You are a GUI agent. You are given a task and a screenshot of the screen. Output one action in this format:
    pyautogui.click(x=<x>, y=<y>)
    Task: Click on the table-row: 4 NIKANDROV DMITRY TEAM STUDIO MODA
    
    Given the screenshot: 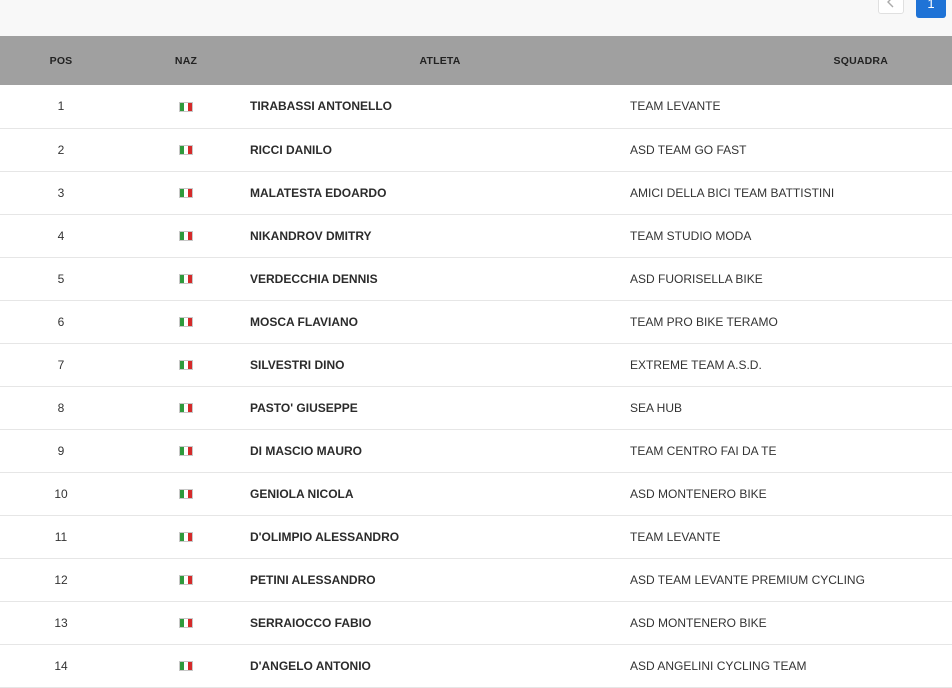 What is the action you would take?
    pyautogui.click(x=476, y=235)
    